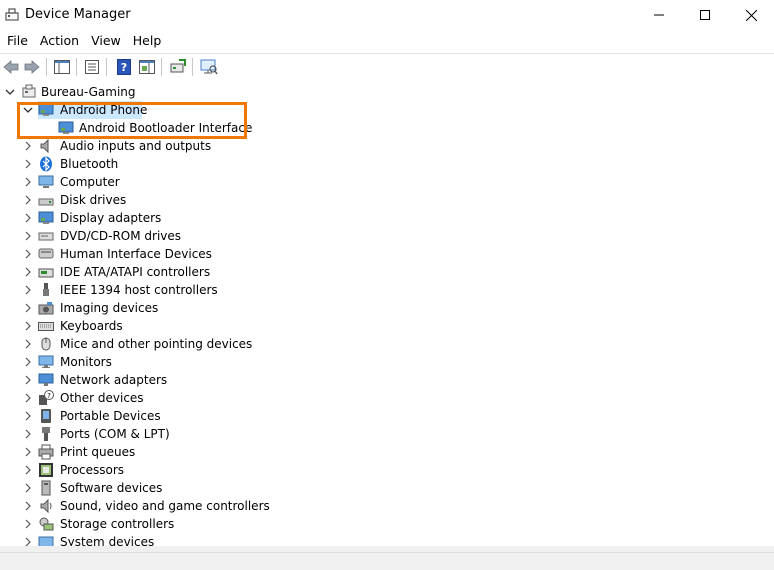  Describe the element at coordinates (46, 272) in the screenshot. I see `ide-controller-icon` at that location.